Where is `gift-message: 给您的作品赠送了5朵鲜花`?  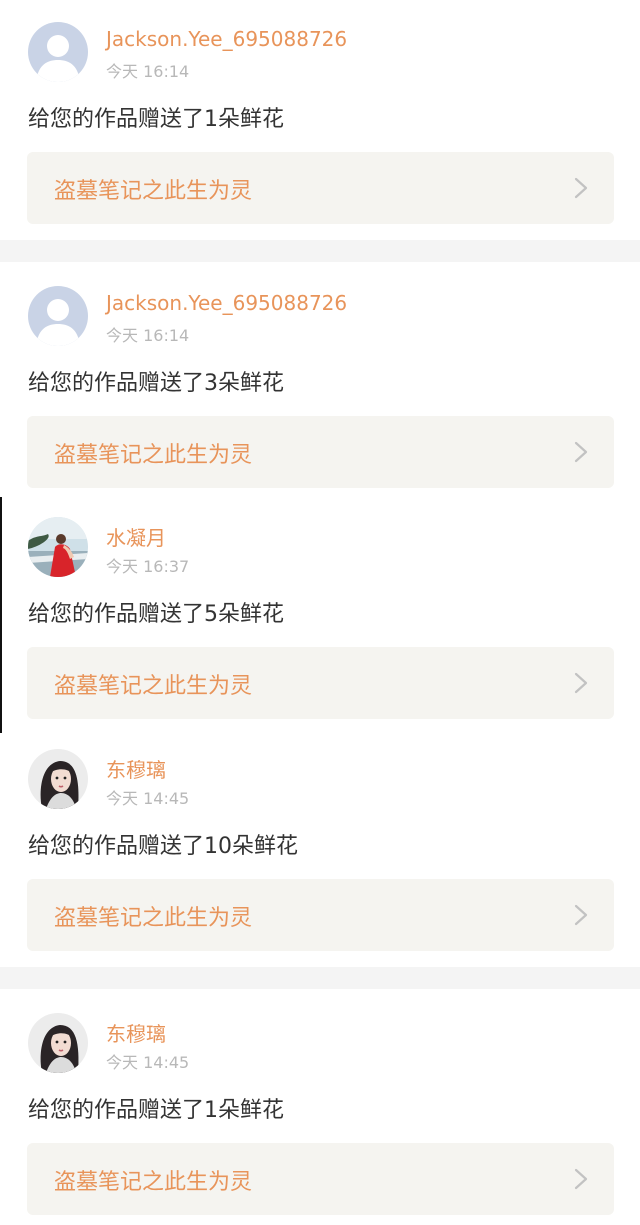
gift-message: 给您的作品赠送了5朵鲜花 is located at coordinates (156, 614).